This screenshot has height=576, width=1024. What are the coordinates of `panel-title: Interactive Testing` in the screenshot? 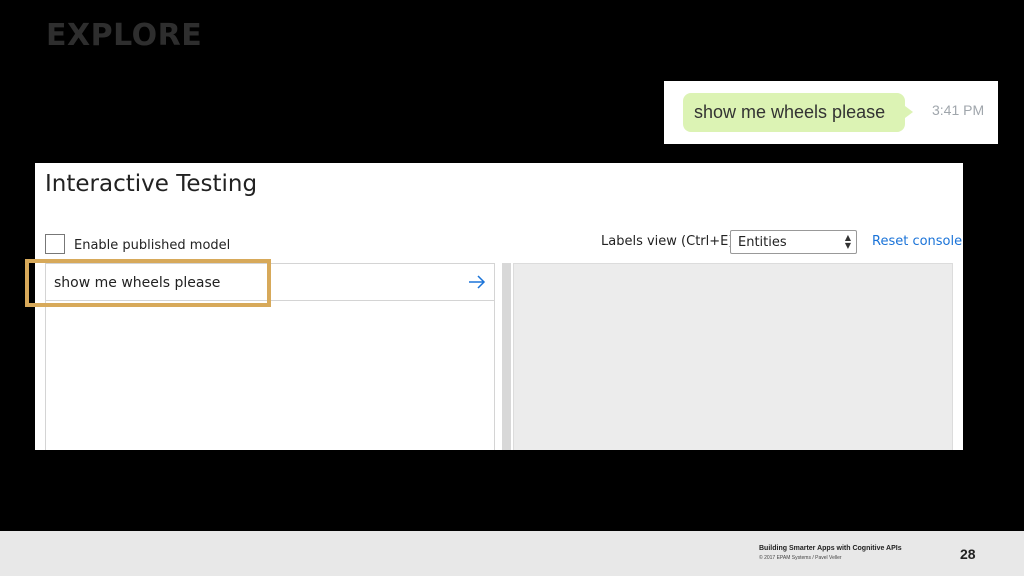 It's located at (151, 184).